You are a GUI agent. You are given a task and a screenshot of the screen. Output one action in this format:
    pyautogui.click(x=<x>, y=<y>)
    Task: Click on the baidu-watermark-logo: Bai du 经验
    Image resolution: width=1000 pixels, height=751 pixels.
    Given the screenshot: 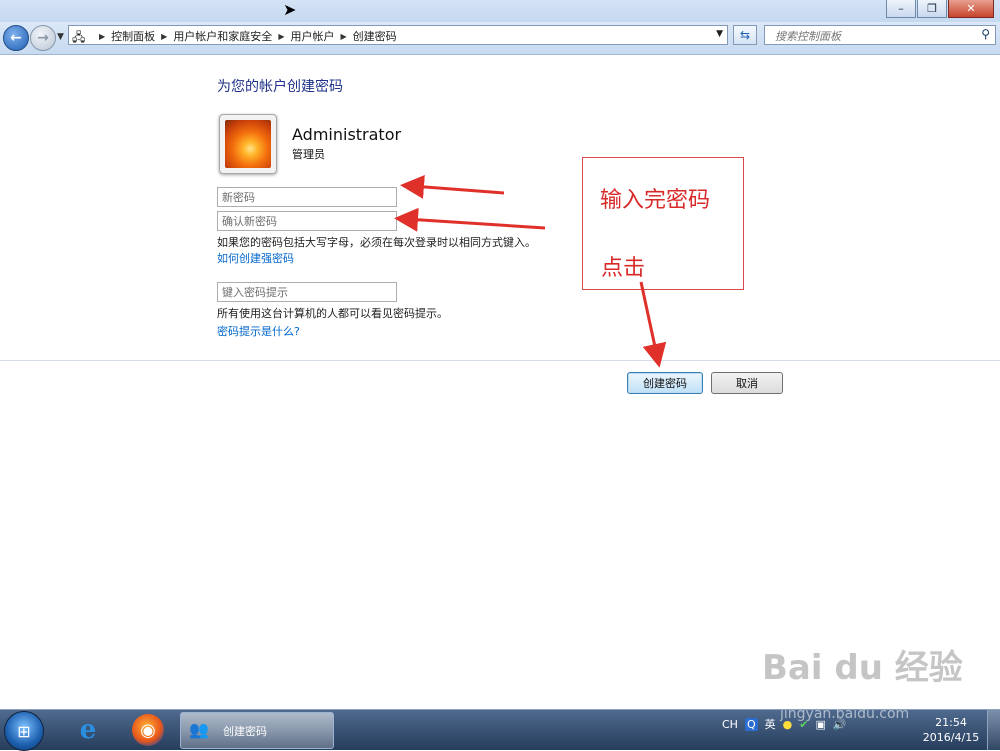 What is the action you would take?
    pyautogui.click(x=862, y=668)
    